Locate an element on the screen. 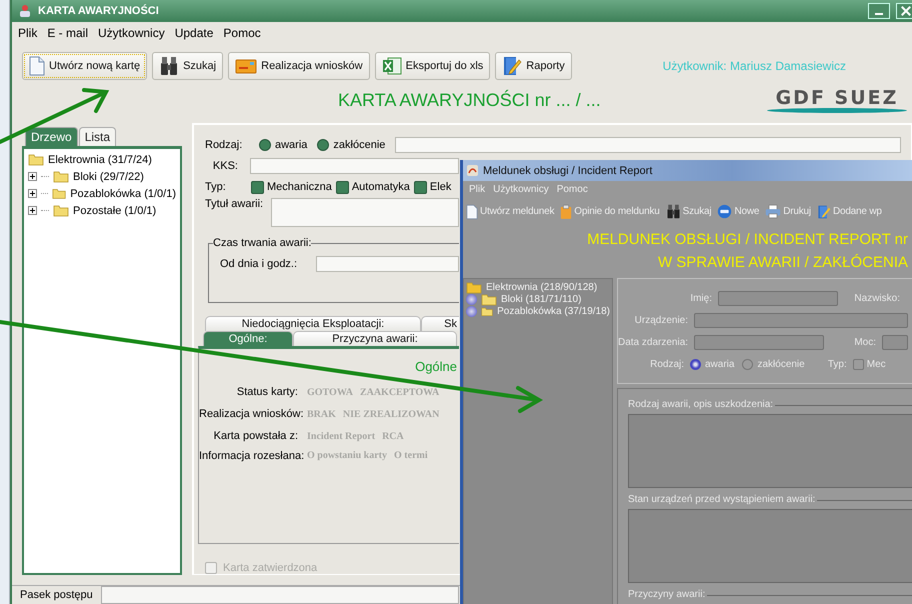 The image size is (912, 604). toolbar-button: Nowe is located at coordinates (738, 211).